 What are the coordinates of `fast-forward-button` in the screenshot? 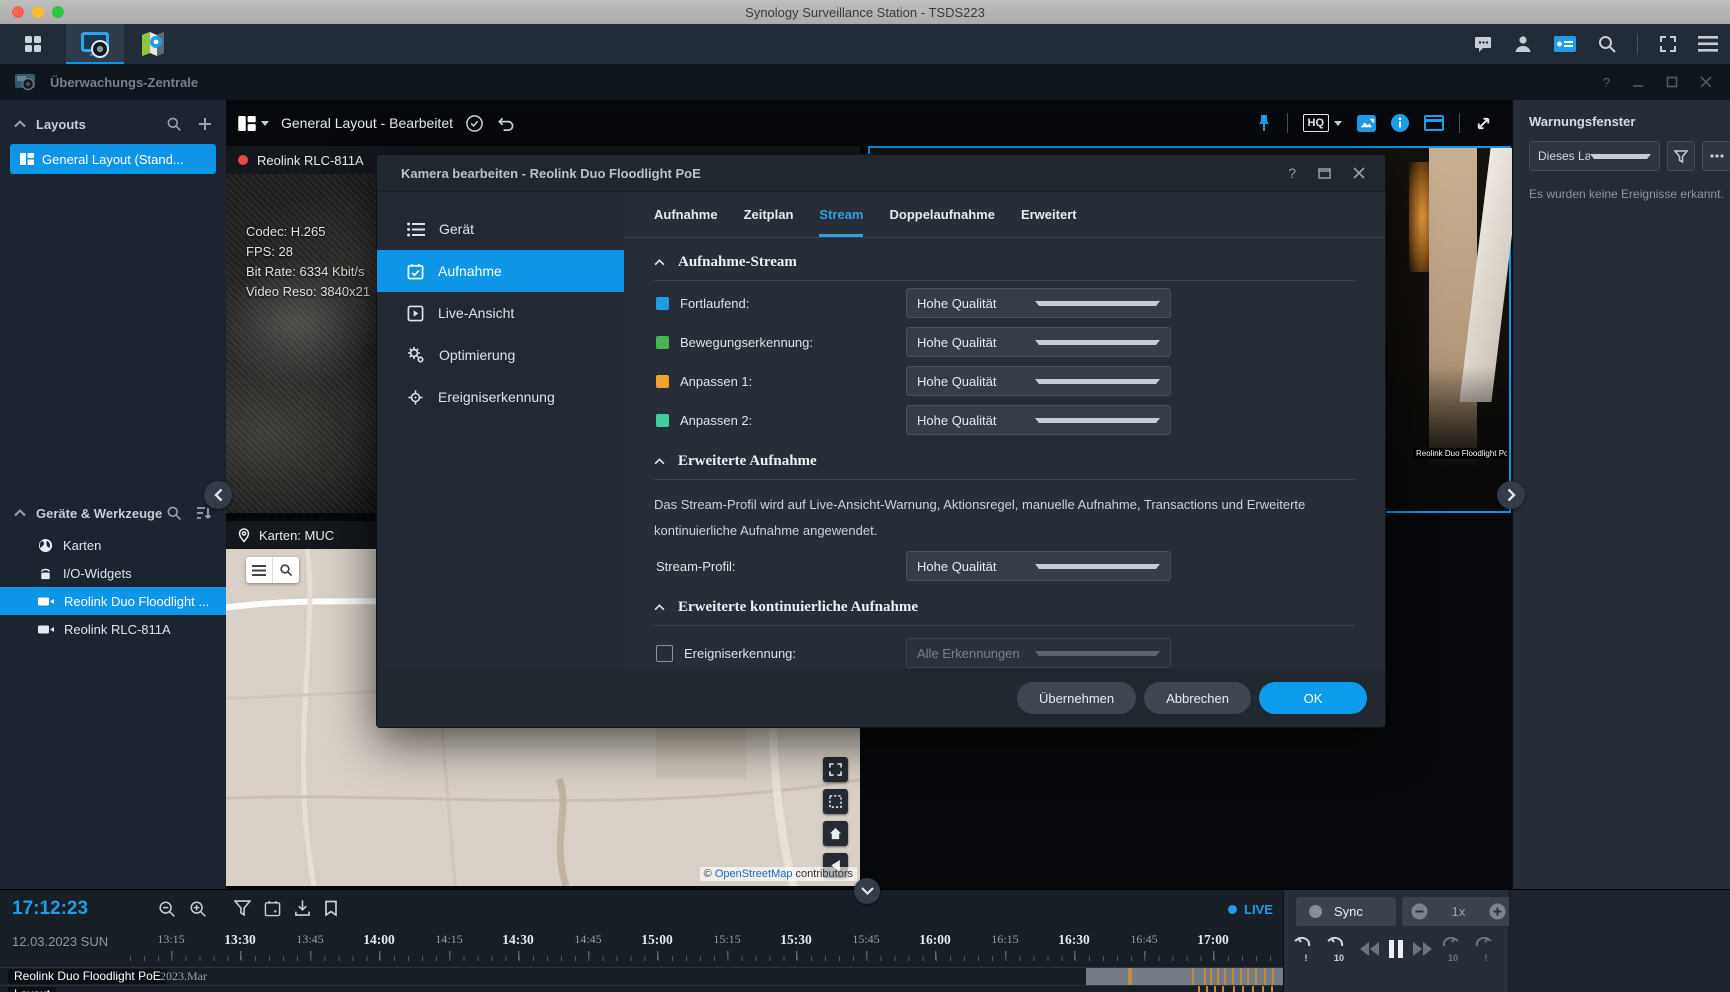 It's located at (1422, 949).